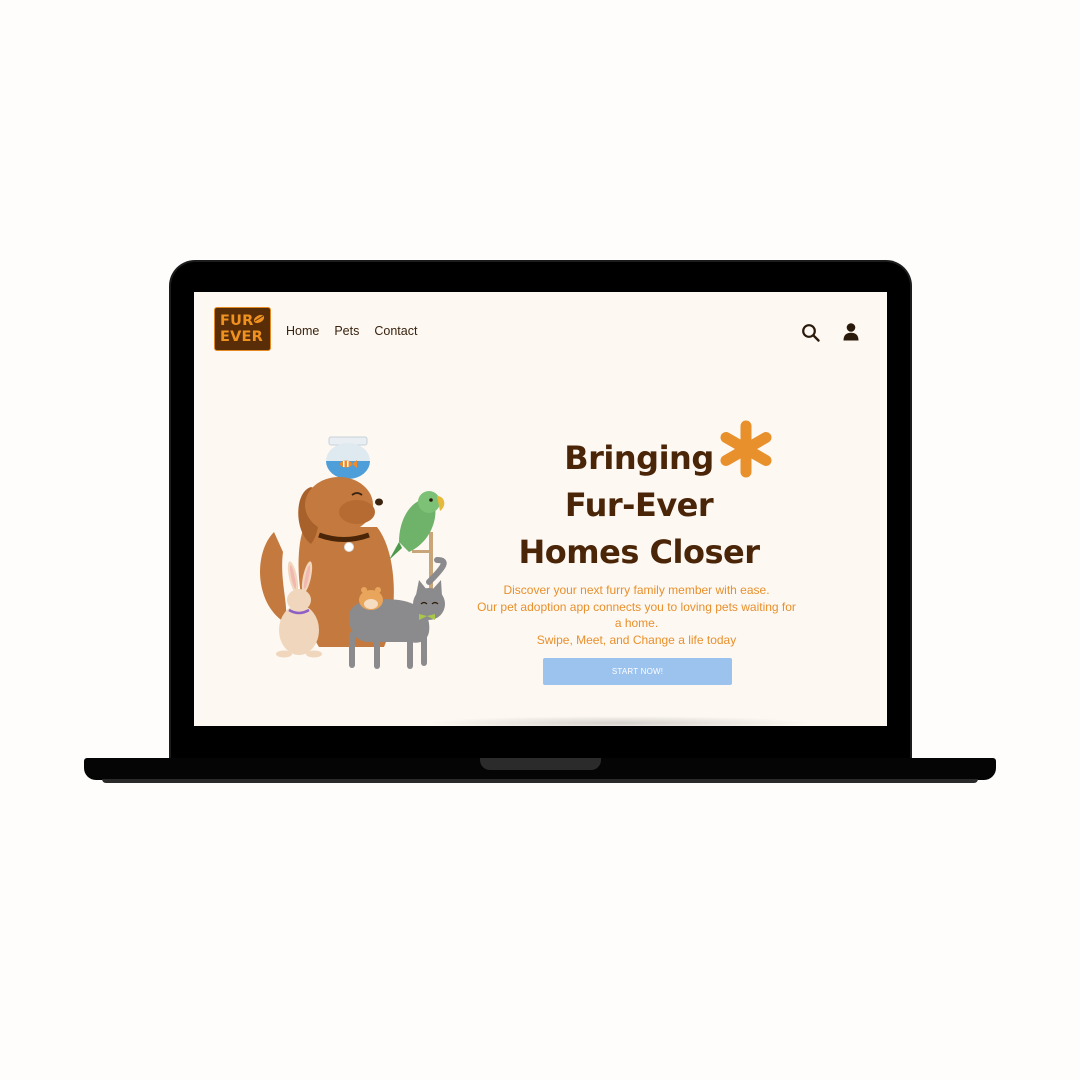  What do you see at coordinates (619, 721) in the screenshot?
I see `content-shadow` at bounding box center [619, 721].